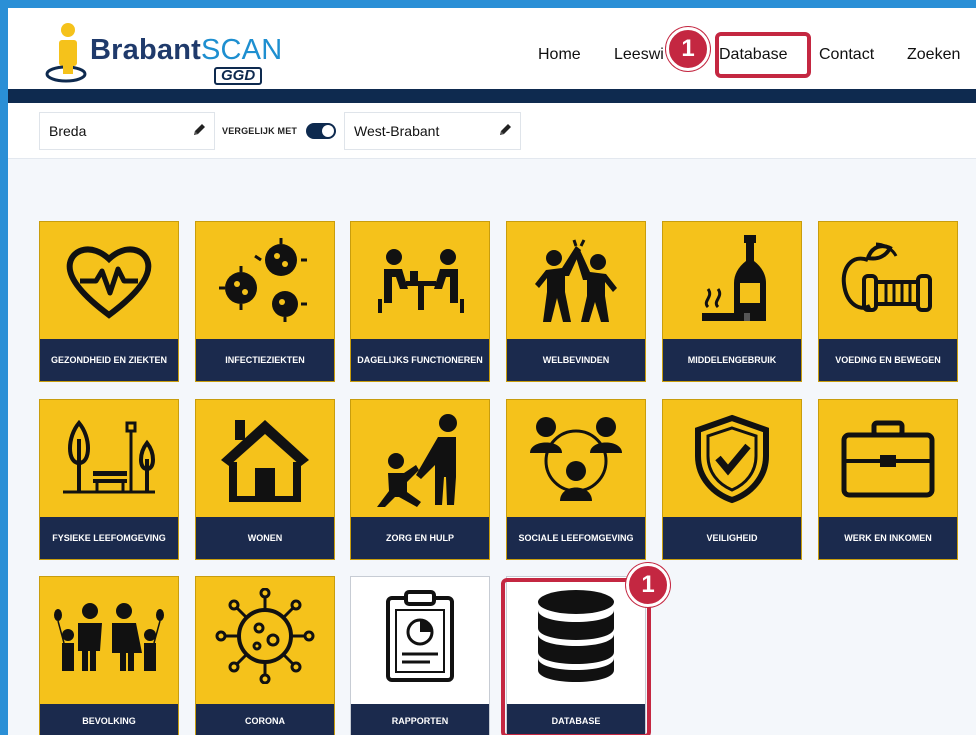  I want to click on tile-gezondheid: GEZONDHEID EN ZIEKTEN, so click(109, 301).